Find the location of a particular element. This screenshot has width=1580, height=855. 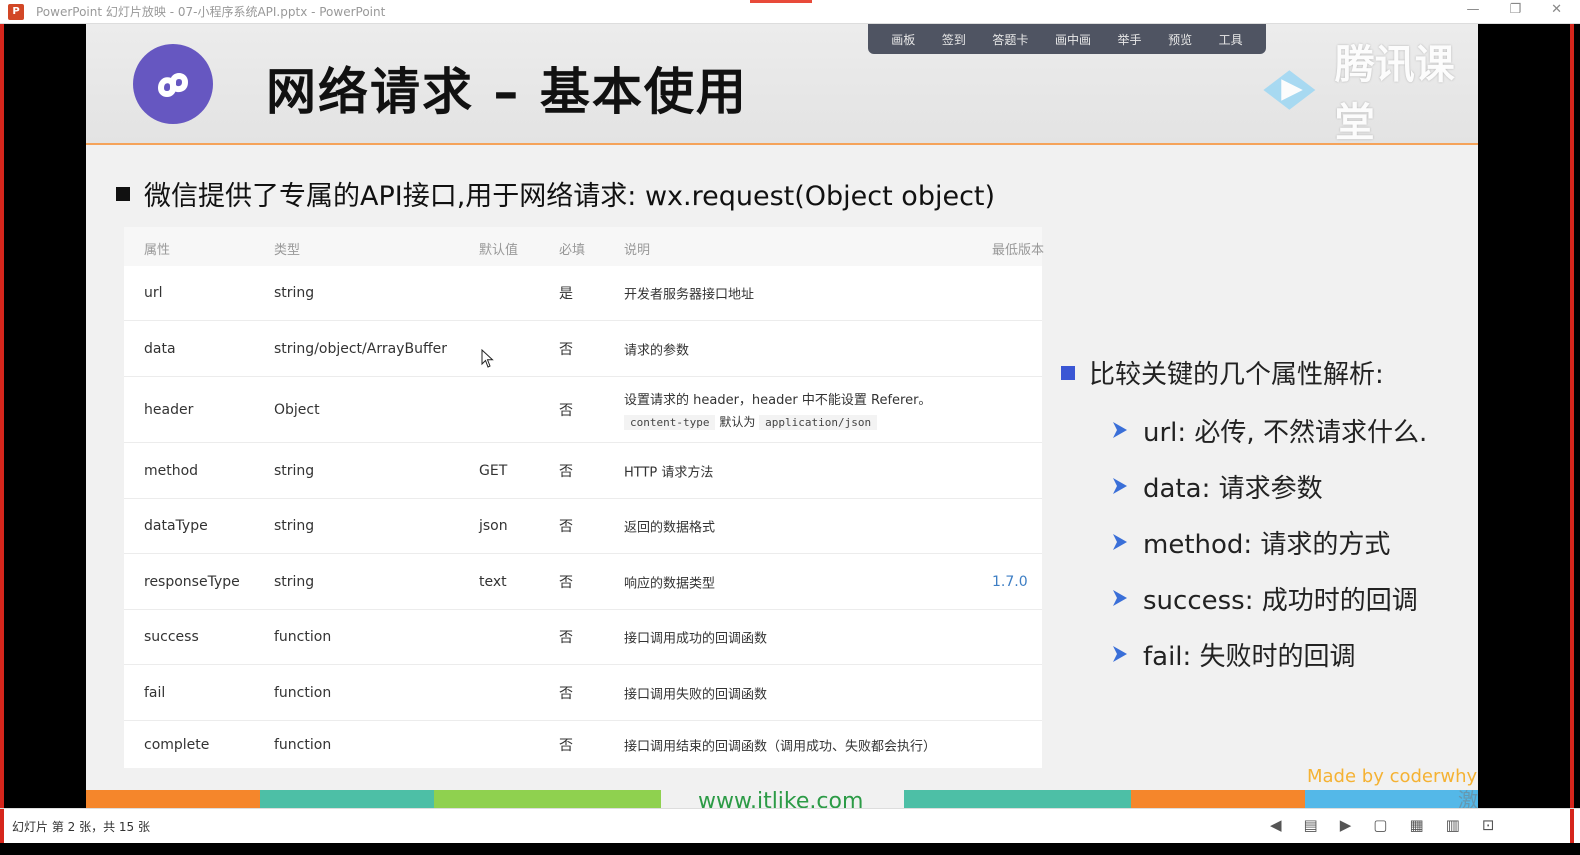

slideshow-view-icon: ⊡ is located at coordinates (1488, 825).